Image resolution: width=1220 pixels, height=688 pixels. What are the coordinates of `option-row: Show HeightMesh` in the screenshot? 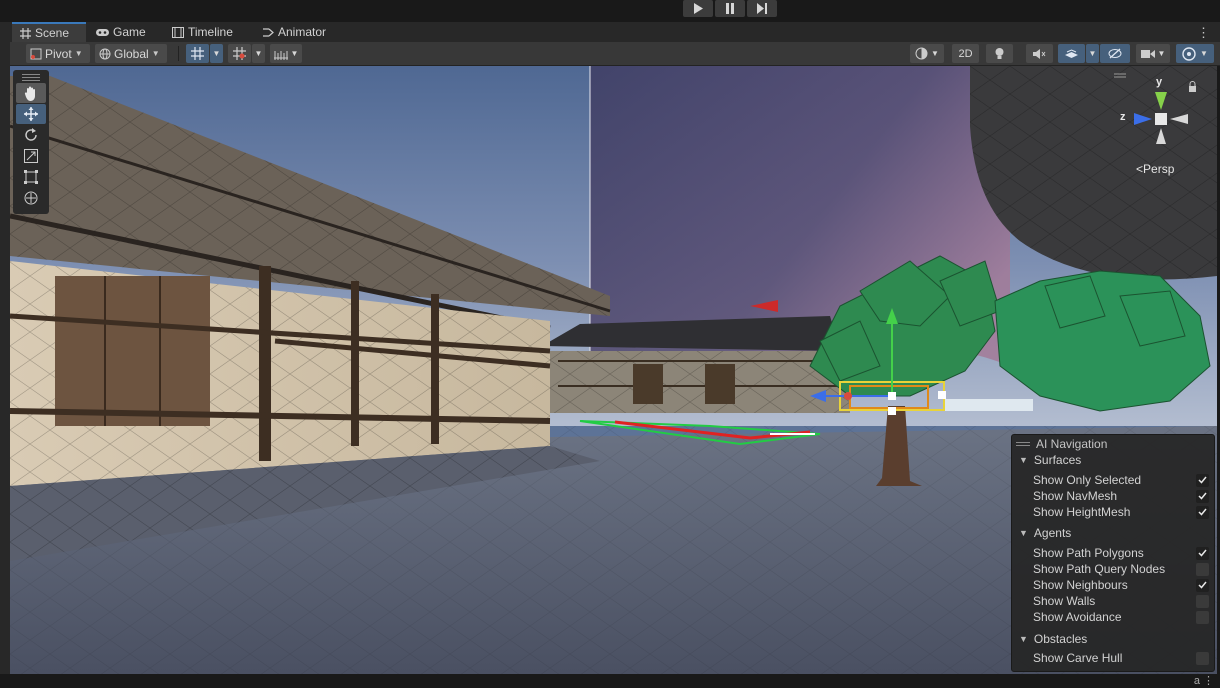 It's located at (1121, 512).